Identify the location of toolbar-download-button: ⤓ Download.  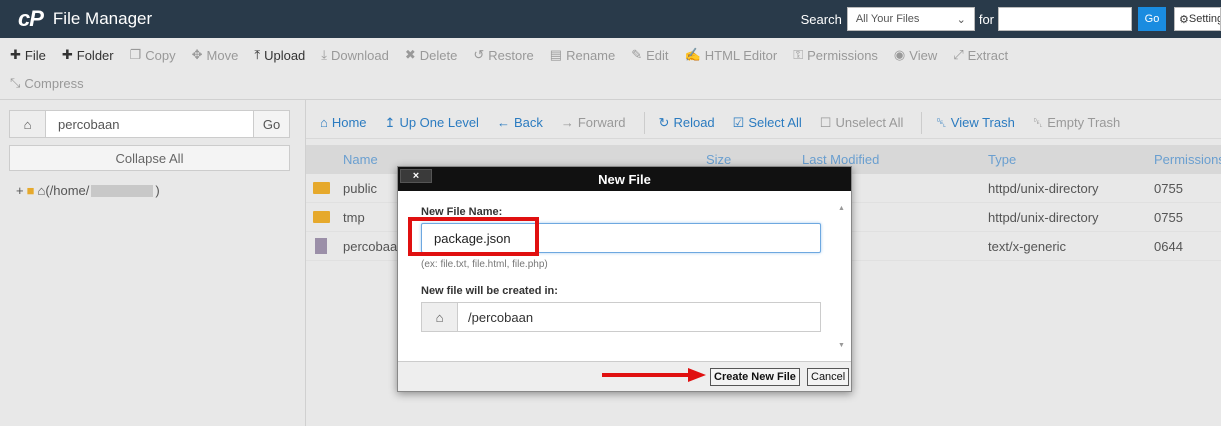
(355, 55).